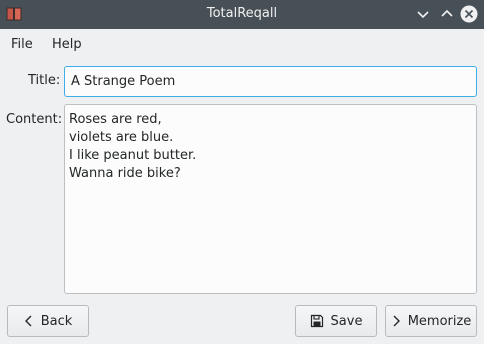  Describe the element at coordinates (242, 44) in the screenshot. I see `menu-bar: File Help` at that location.